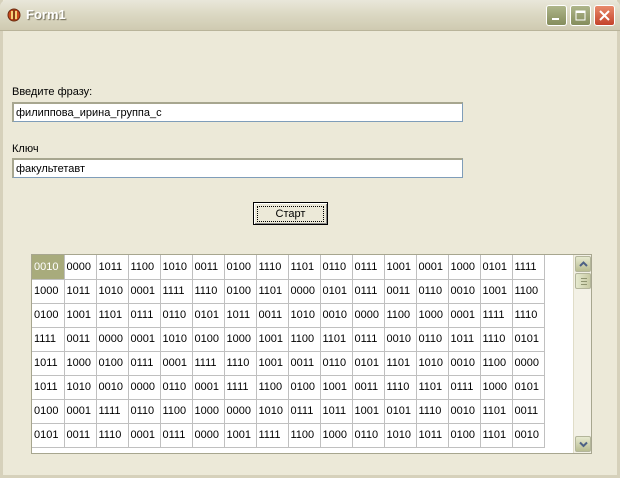  Describe the element at coordinates (583, 444) in the screenshot. I see `scroll-down-button` at that location.